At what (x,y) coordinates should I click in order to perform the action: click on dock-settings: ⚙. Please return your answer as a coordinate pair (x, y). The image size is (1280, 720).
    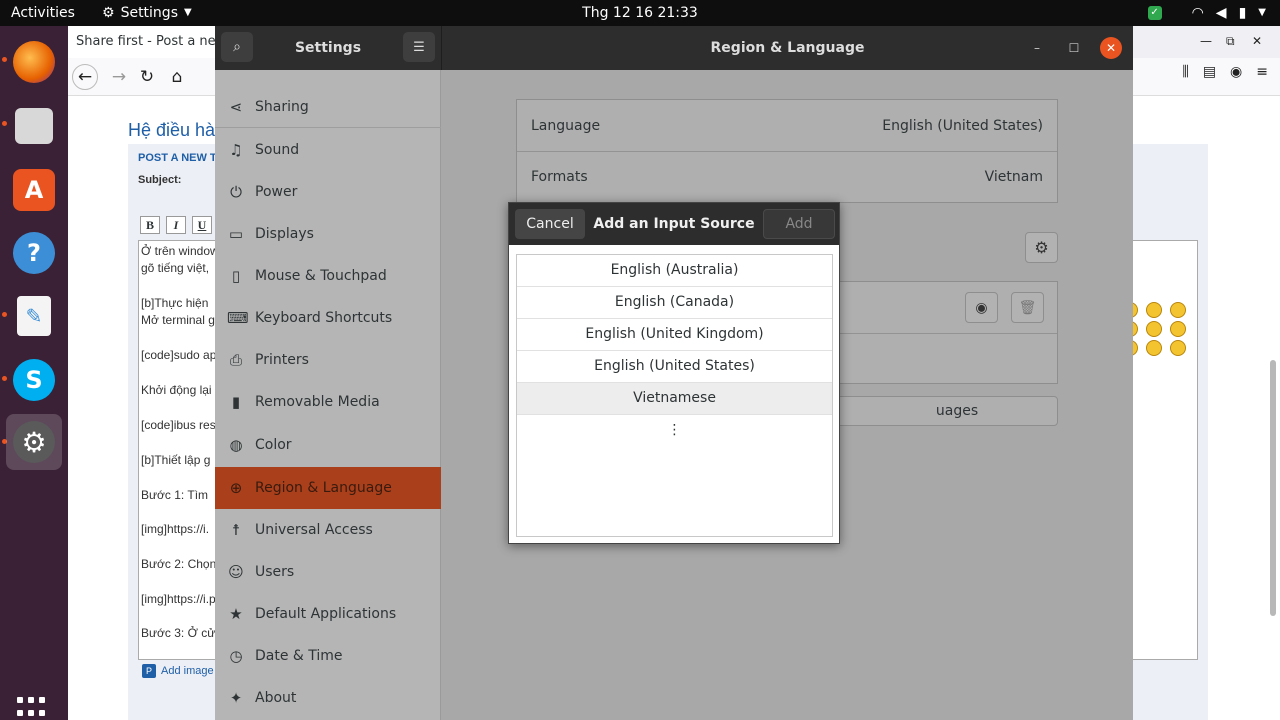
    Looking at the image, I should click on (34, 442).